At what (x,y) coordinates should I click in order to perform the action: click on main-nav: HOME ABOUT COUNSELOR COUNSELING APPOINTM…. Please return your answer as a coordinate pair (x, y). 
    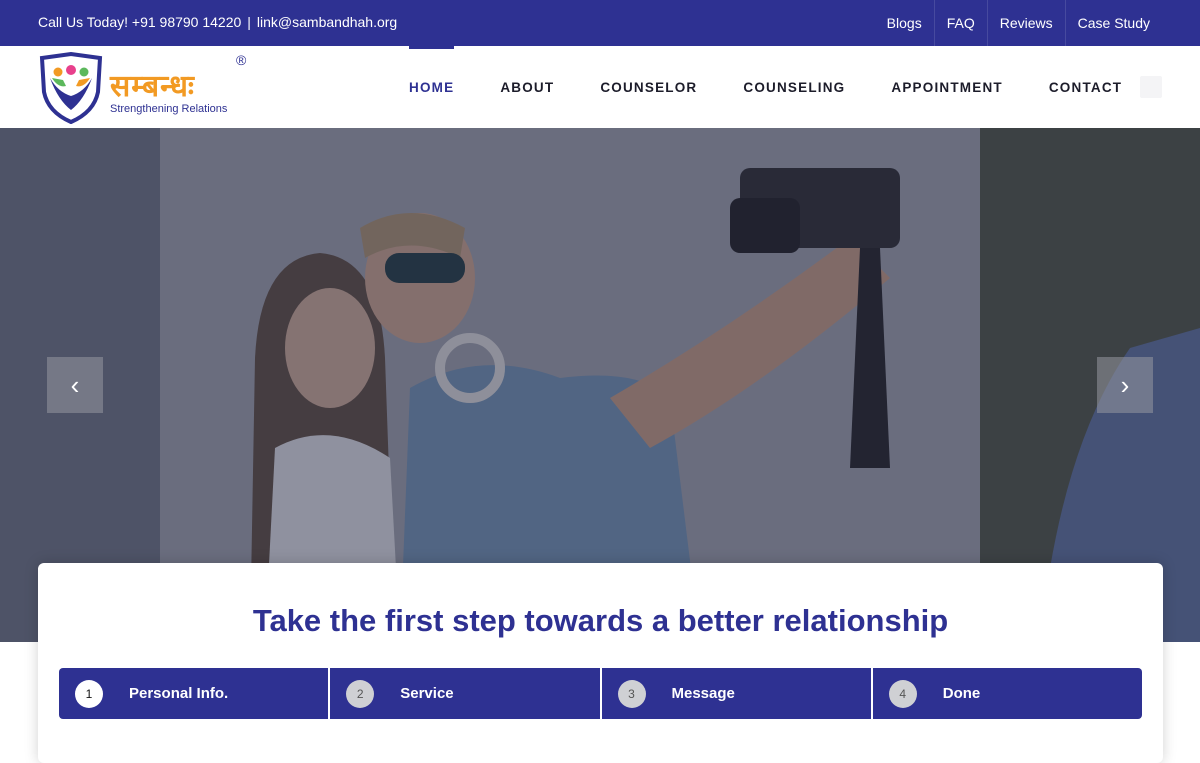
    Looking at the image, I should click on (765, 87).